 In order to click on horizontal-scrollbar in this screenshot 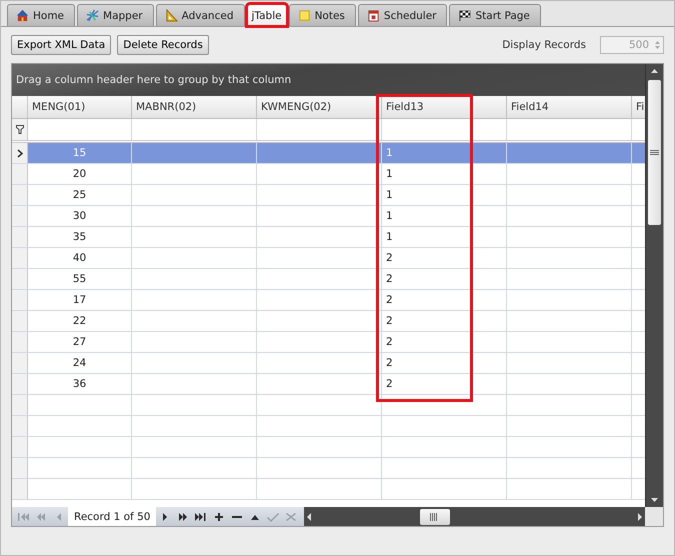, I will do `click(474, 516)`.